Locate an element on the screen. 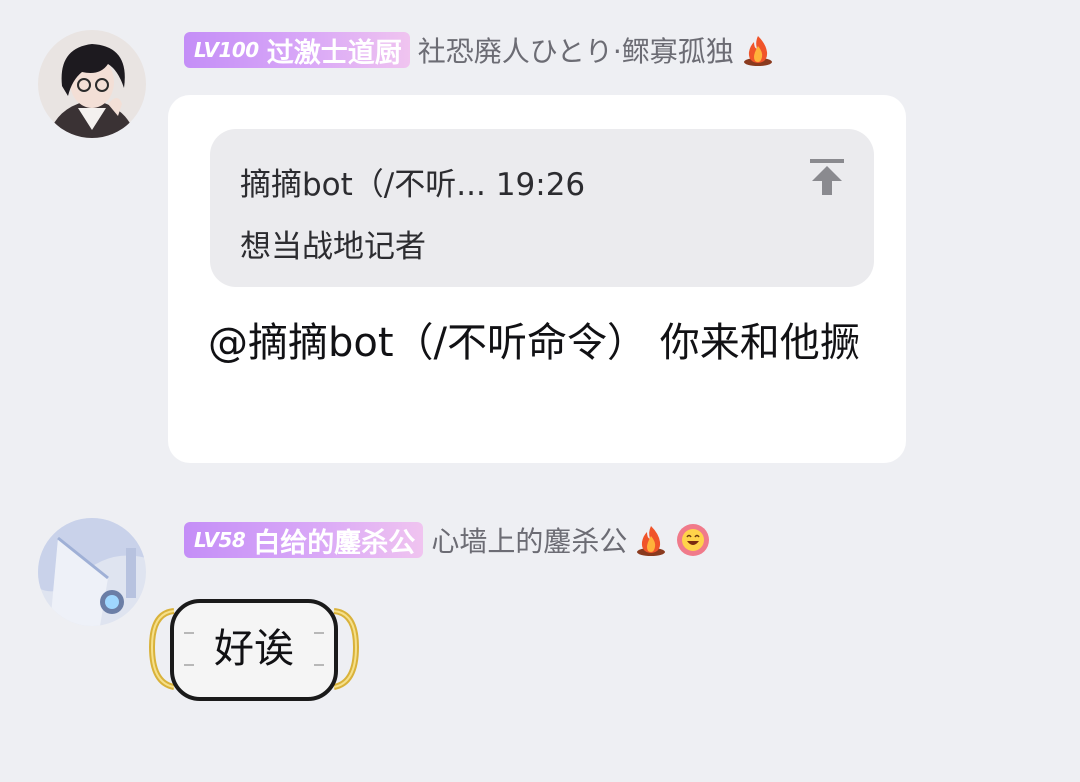  quote-time: 19:26 is located at coordinates (540, 185).